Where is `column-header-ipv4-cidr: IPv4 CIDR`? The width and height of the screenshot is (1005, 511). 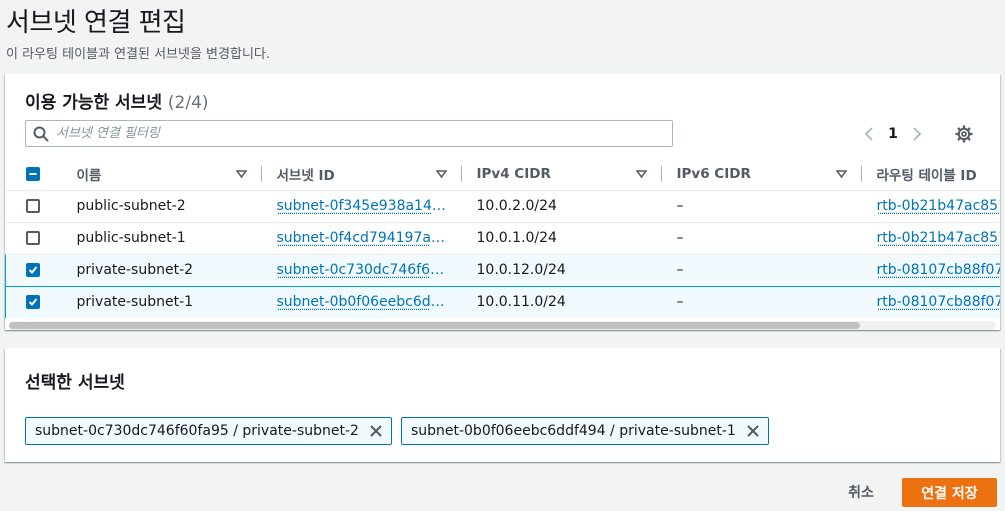 column-header-ipv4-cidr: IPv4 CIDR is located at coordinates (560, 174).